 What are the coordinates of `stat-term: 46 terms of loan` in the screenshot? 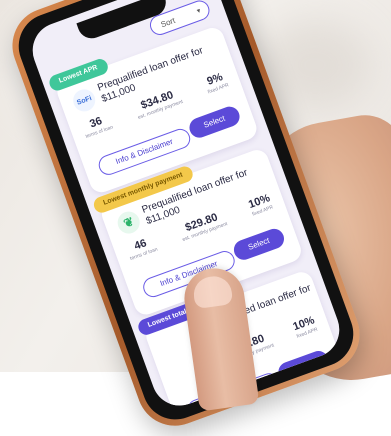 It's located at (143, 251).